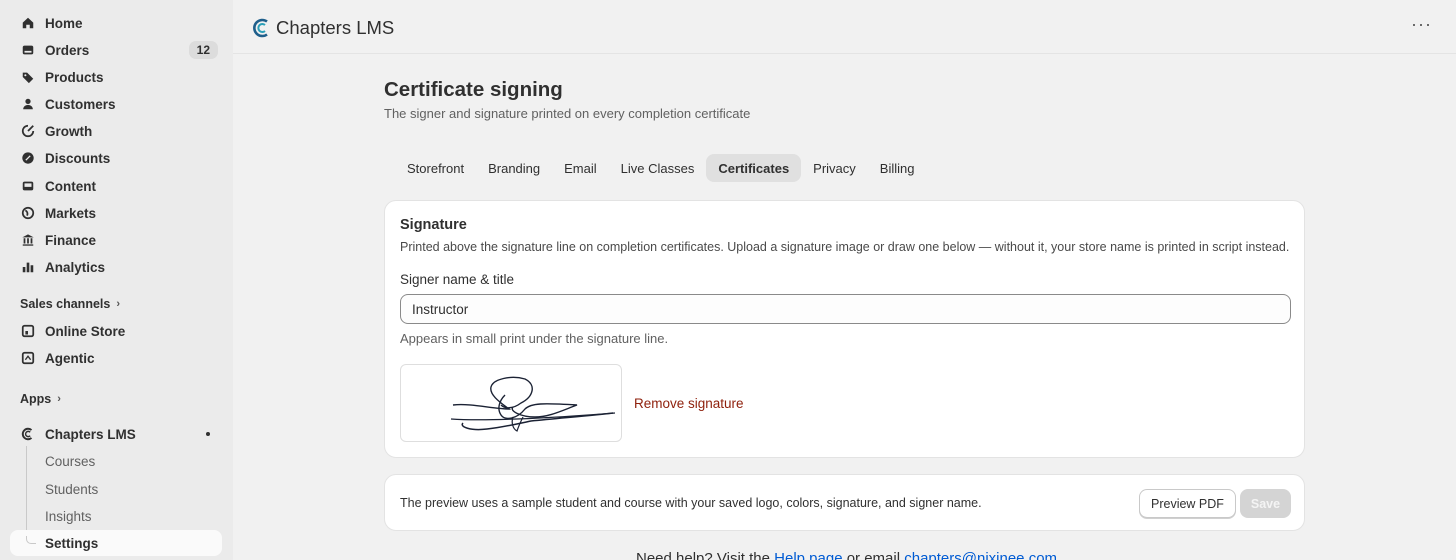 The width and height of the screenshot is (1456, 560). What do you see at coordinates (116, 23) in the screenshot?
I see `sidebar-item-home: Home` at bounding box center [116, 23].